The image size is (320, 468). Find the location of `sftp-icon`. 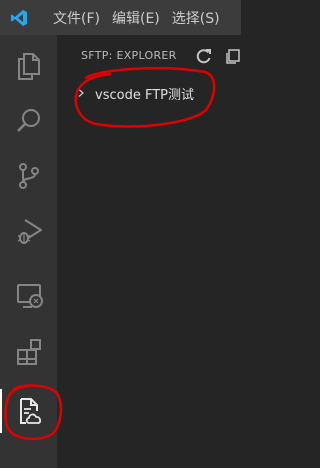

sftp-icon is located at coordinates (30, 410).